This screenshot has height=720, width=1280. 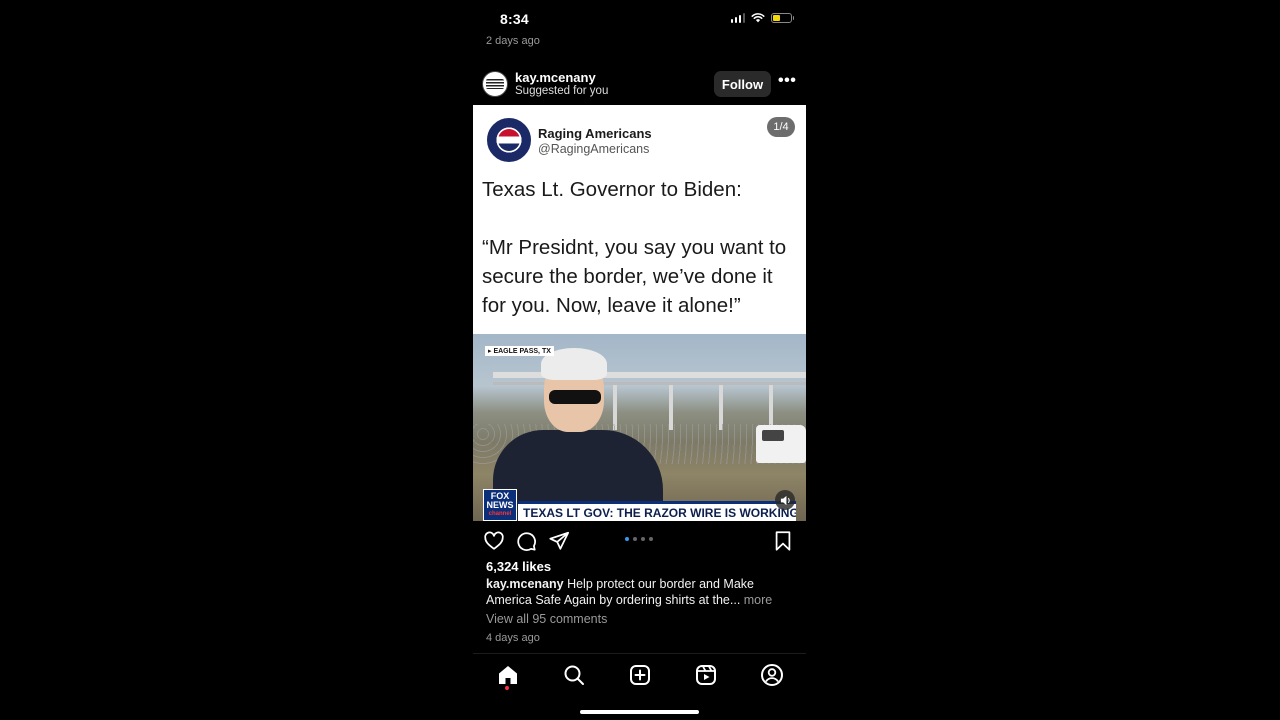 I want to click on status-bar: 8:34, so click(x=639, y=19).